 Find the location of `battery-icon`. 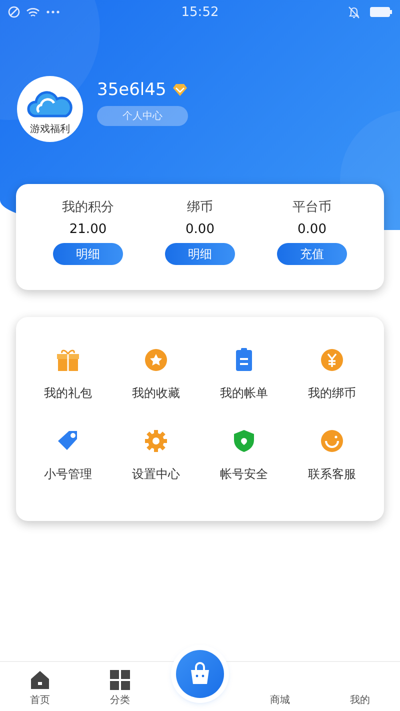

battery-icon is located at coordinates (381, 12).